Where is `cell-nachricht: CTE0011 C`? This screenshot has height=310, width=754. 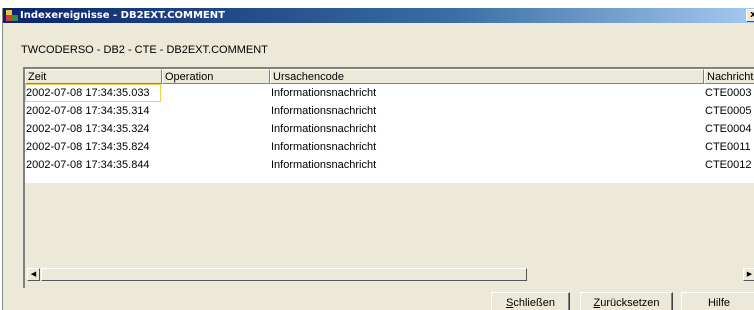
cell-nachricht: CTE0011 C is located at coordinates (729, 147).